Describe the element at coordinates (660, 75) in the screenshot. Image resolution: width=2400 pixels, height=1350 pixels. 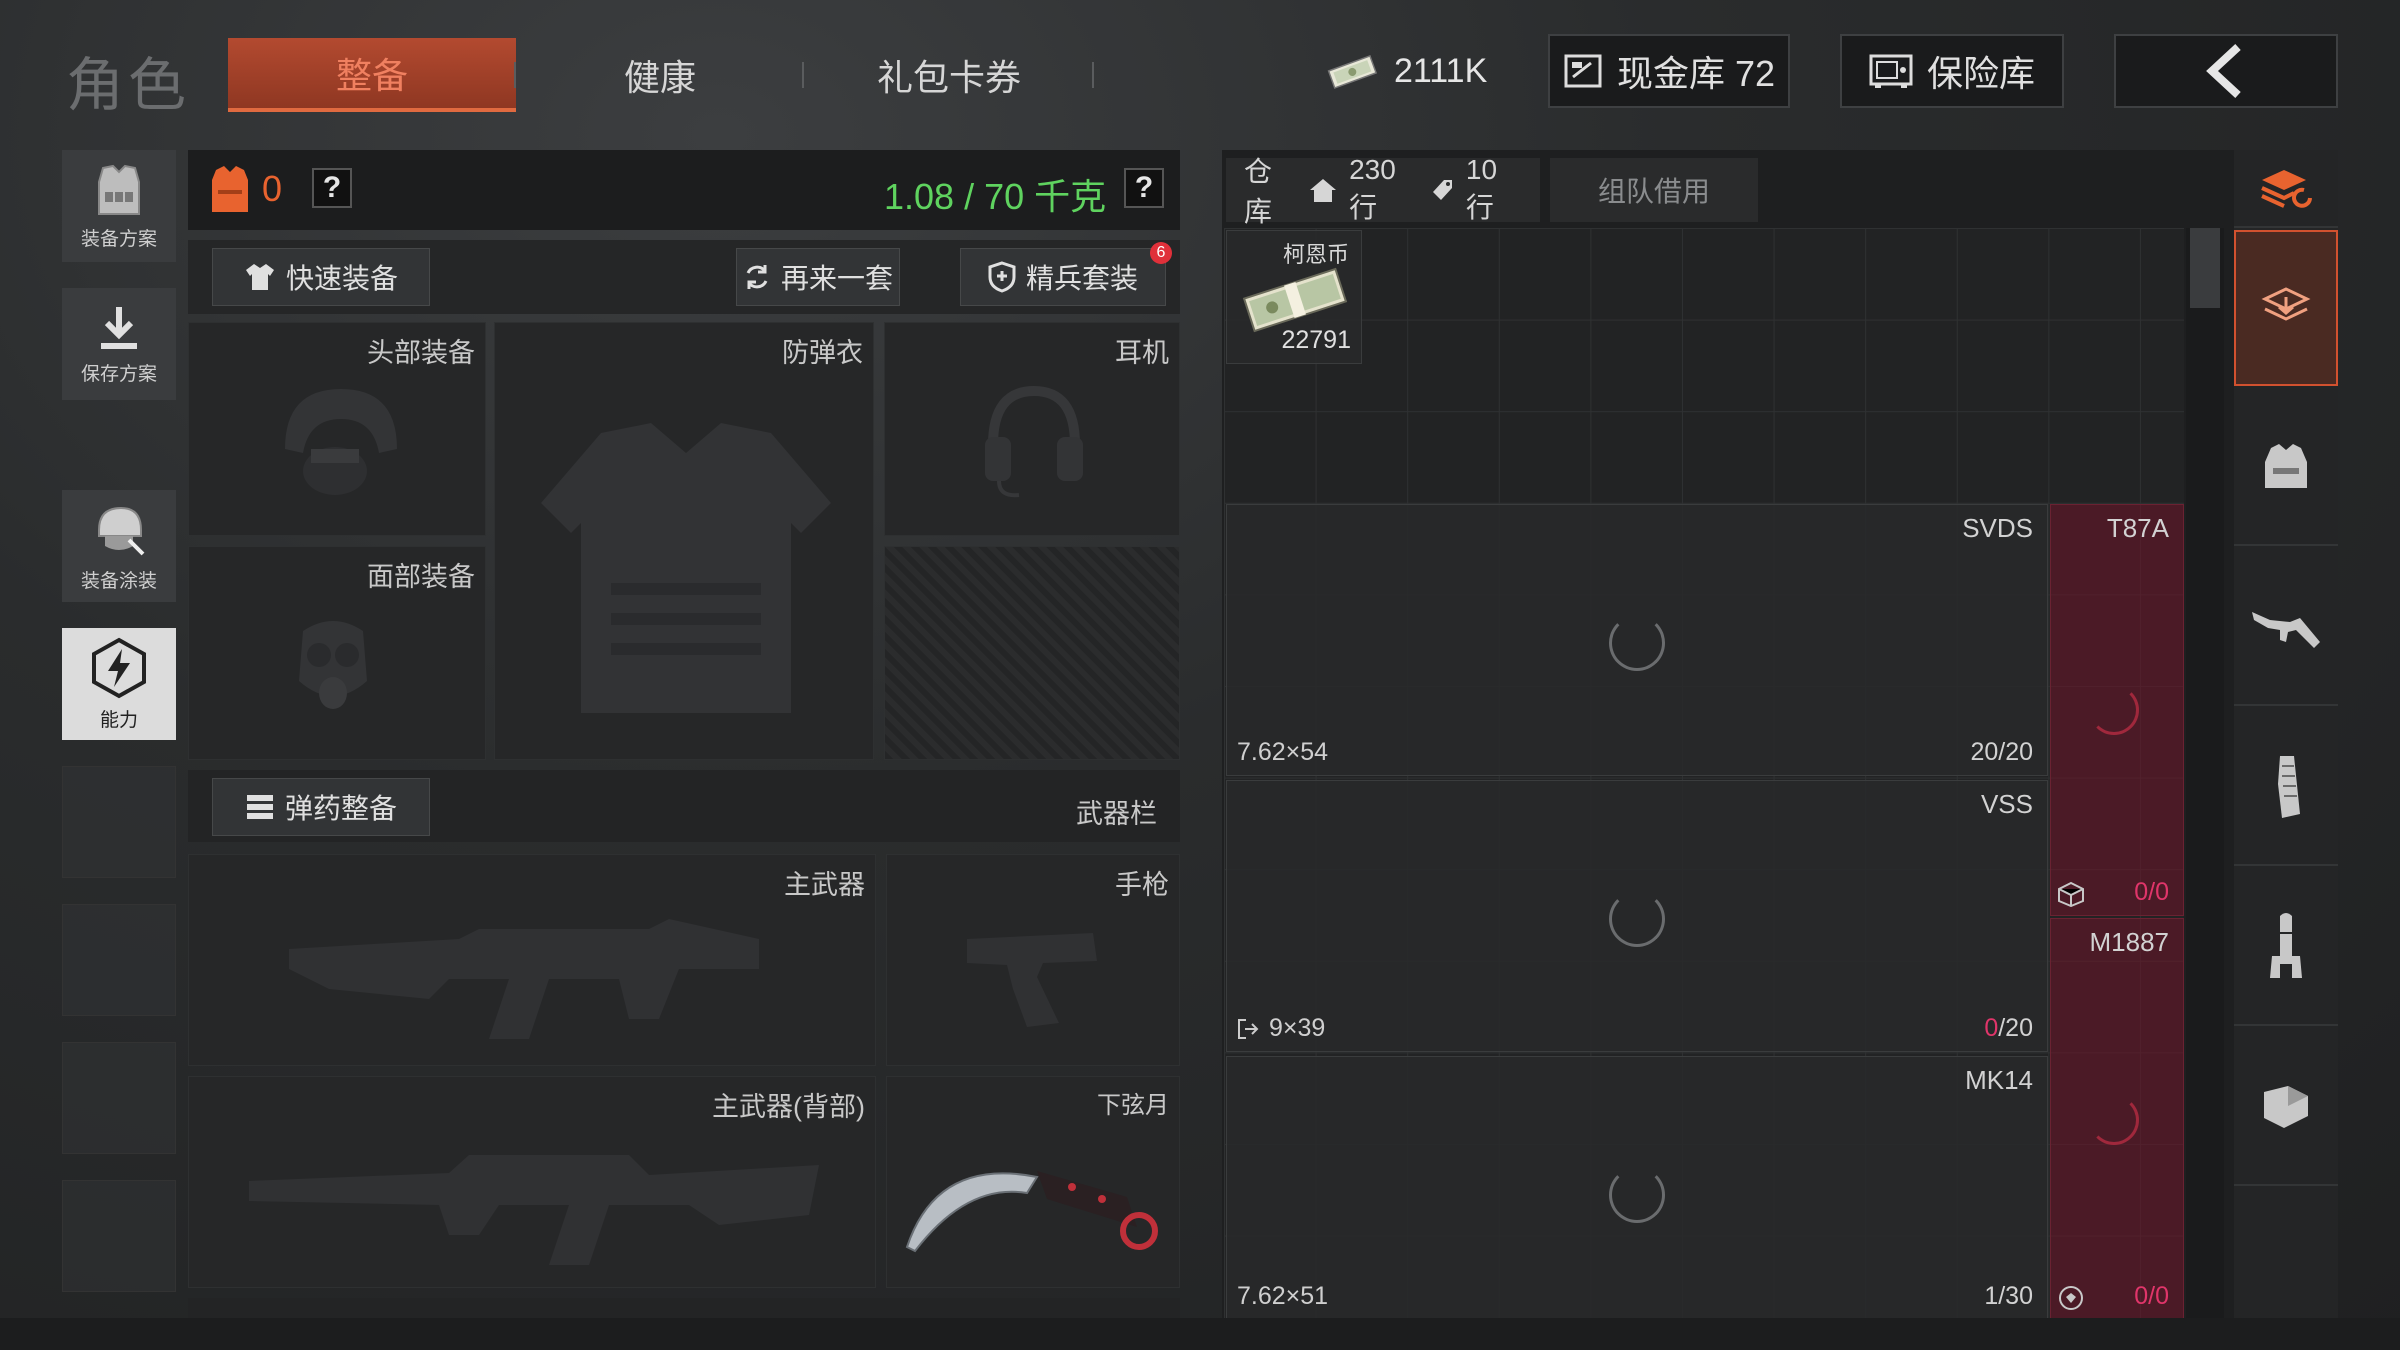
I see `tab-health: 健康` at that location.